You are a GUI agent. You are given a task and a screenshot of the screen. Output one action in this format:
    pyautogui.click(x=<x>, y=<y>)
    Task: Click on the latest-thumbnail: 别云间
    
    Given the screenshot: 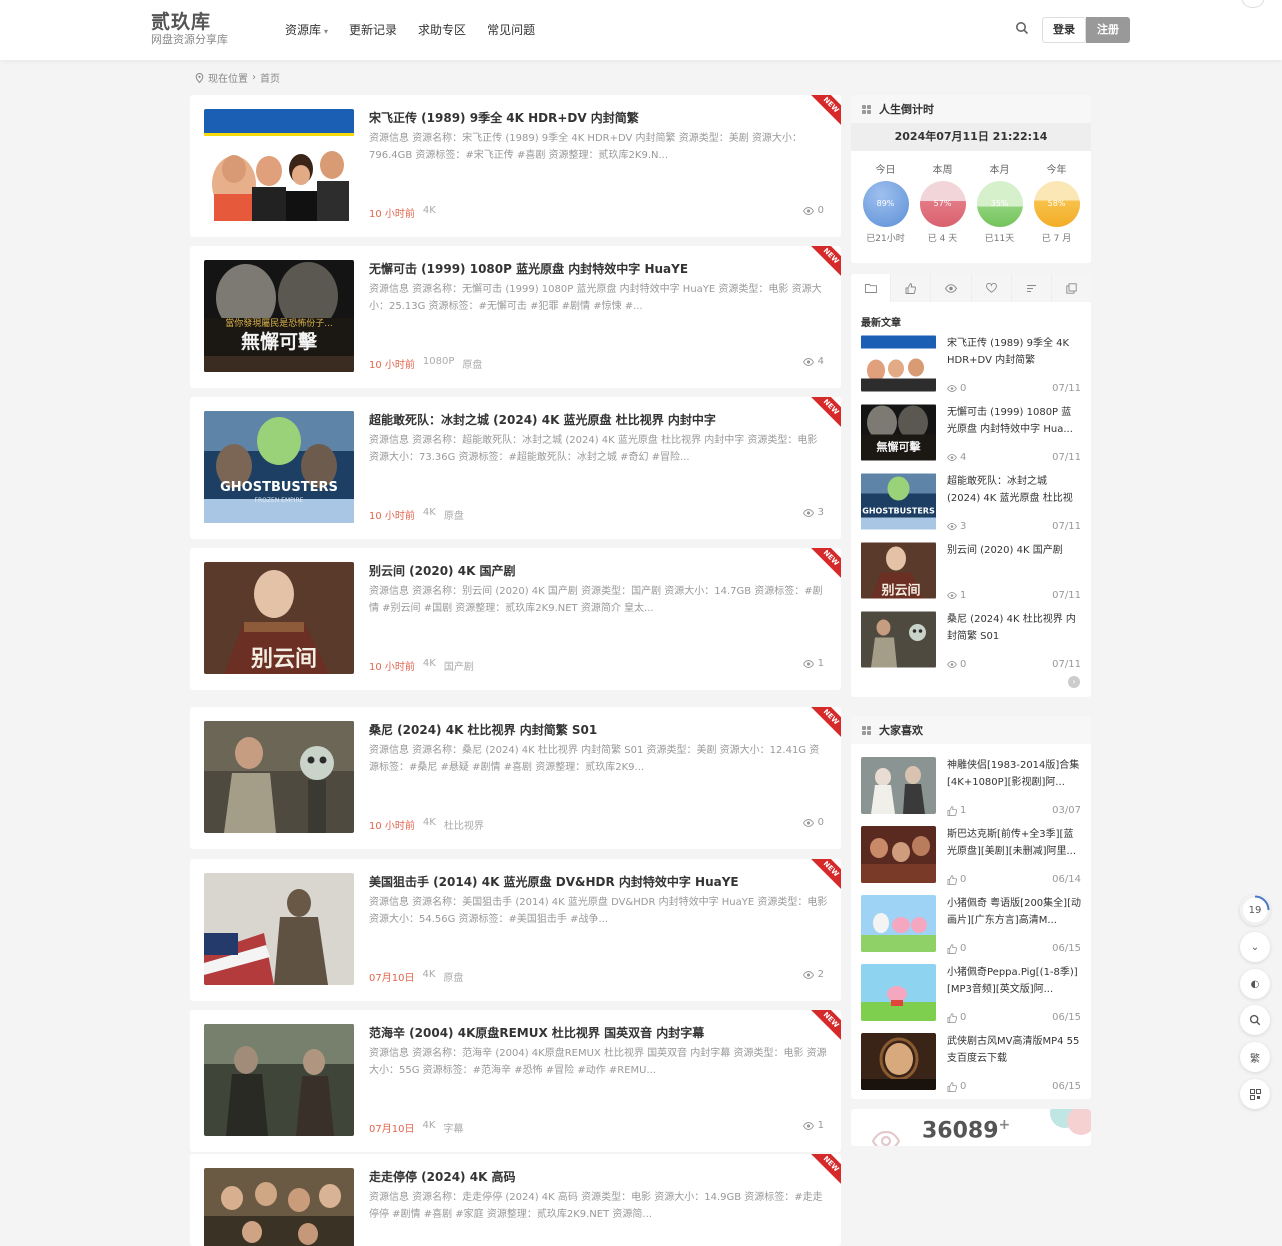 What is the action you would take?
    pyautogui.click(x=898, y=570)
    